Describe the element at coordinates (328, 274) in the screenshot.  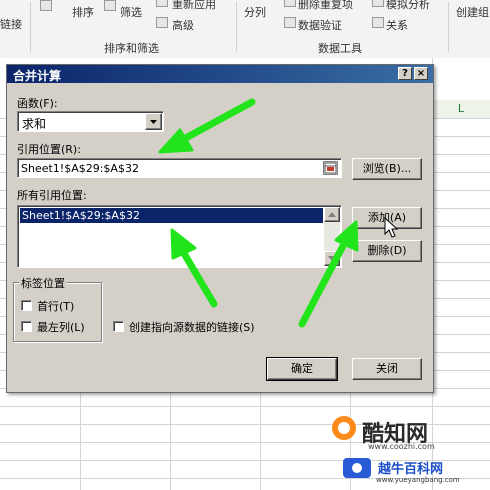
I see `arrow-to-add-icon` at that location.